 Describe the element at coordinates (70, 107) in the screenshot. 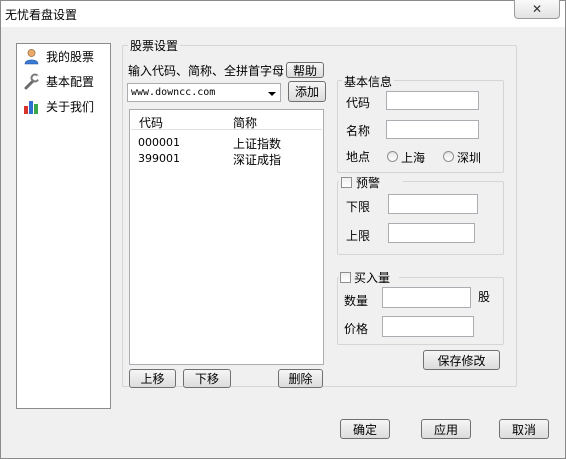

I see `nav-item-label: 关于我们` at that location.